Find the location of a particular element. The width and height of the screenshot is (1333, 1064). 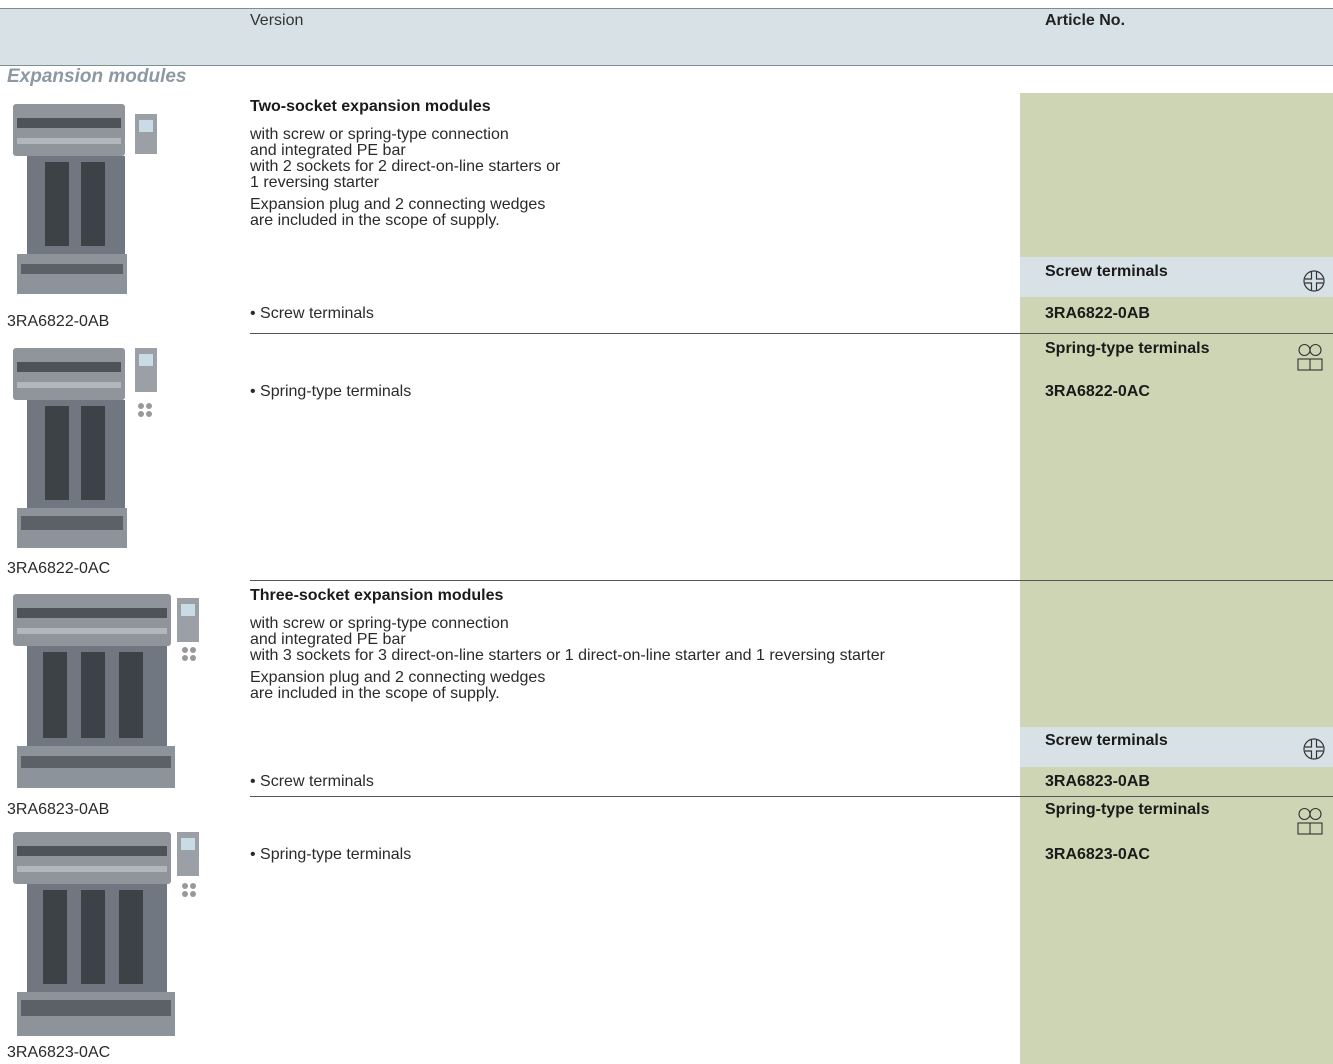

product-image-3ra6823-0ac is located at coordinates (106, 934).